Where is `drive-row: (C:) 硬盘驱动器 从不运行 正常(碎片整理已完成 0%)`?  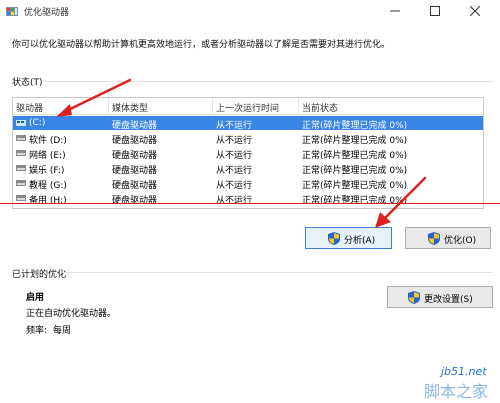 drive-row: (C:) 硬盘驱动器 从不运行 正常(碎片整理已完成 0%) is located at coordinates (248, 123).